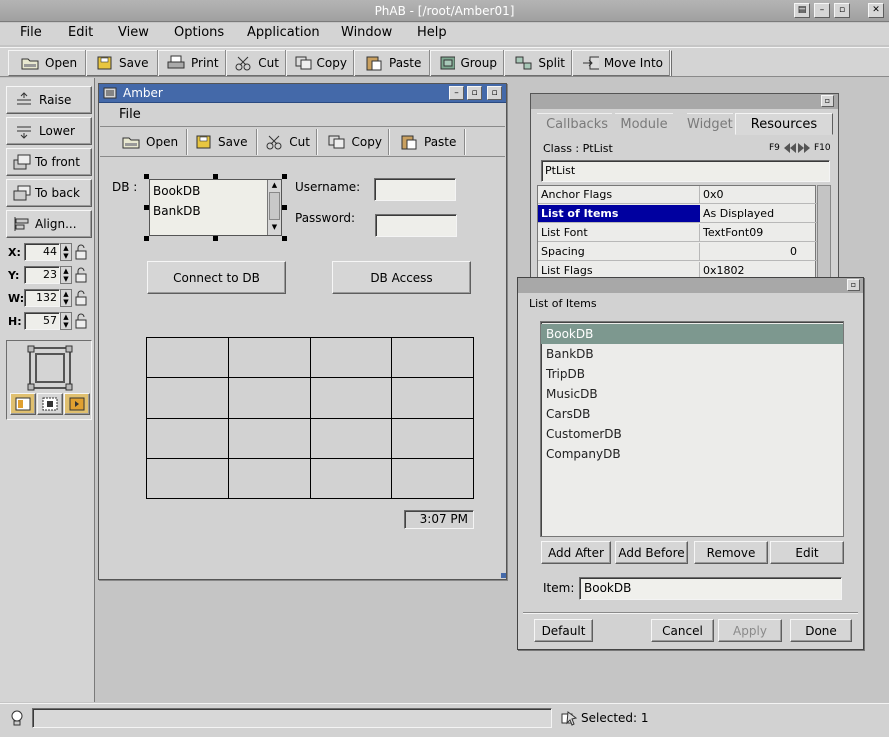 The image size is (889, 737). I want to click on list-item: BookDB, so click(692, 334).